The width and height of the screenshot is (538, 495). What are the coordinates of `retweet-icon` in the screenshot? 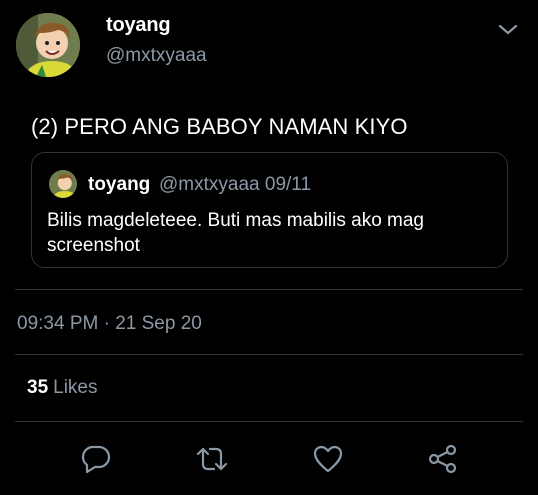 It's located at (212, 459).